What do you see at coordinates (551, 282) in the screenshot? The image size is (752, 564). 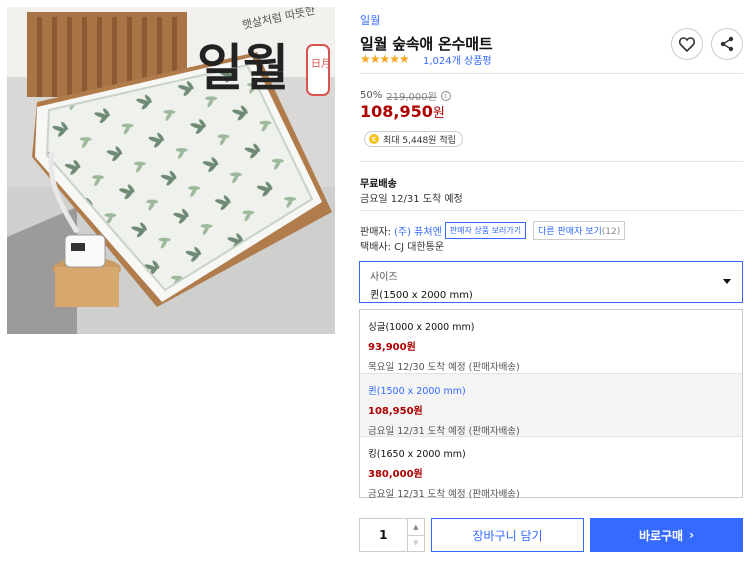 I see `size-select: 사이즈 퀸(1500 x 2000 mm)` at bounding box center [551, 282].